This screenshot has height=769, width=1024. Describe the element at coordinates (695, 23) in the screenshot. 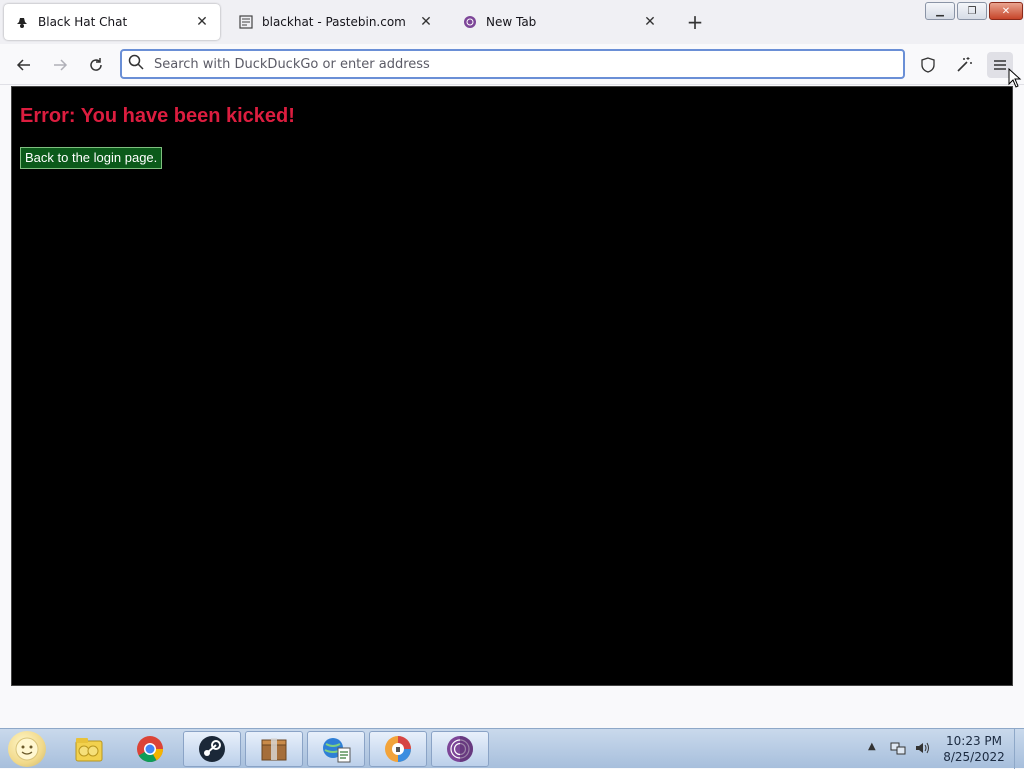

I see `new-tab-plus-icon: +` at that location.